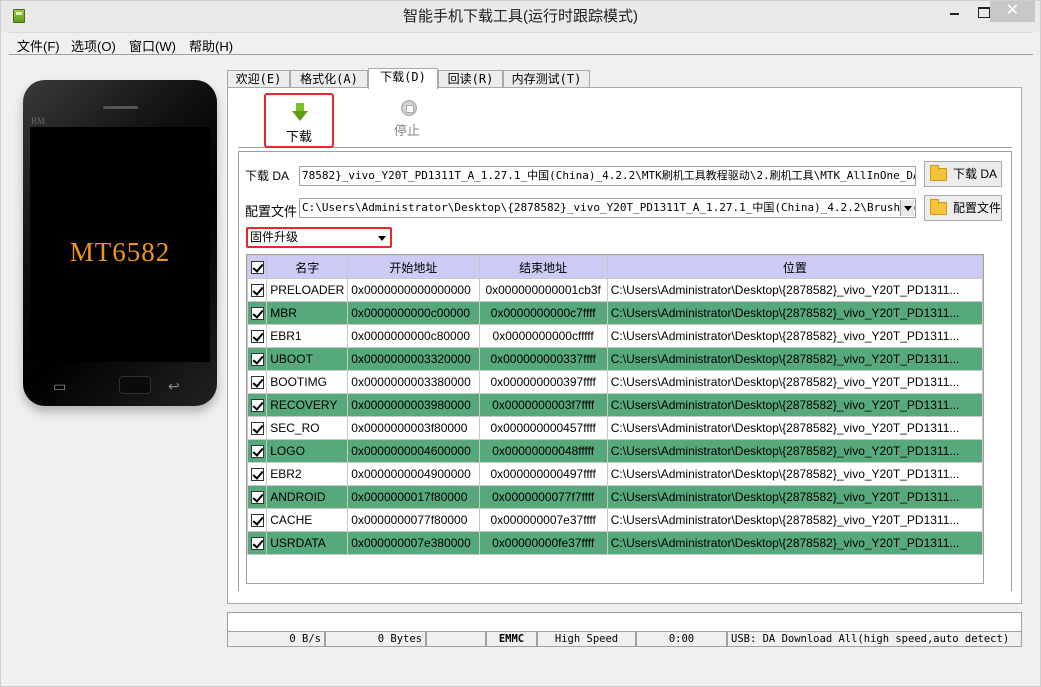  Describe the element at coordinates (307, 497) in the screenshot. I see `partition-name: ANDROID` at that location.